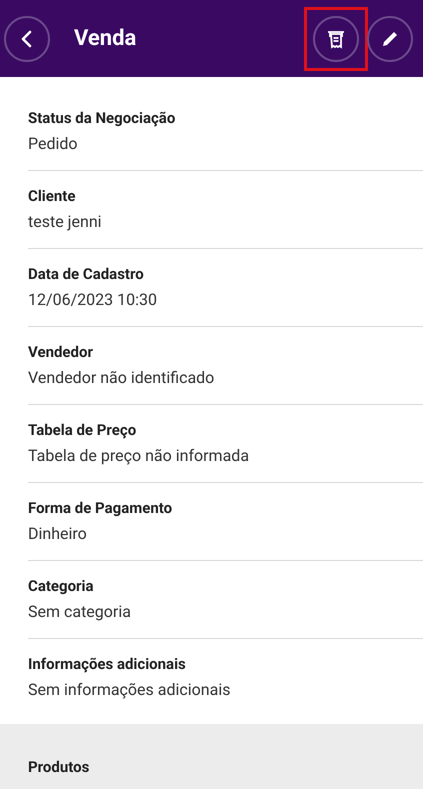 The width and height of the screenshot is (423, 789). I want to click on receipt-button, so click(336, 39).